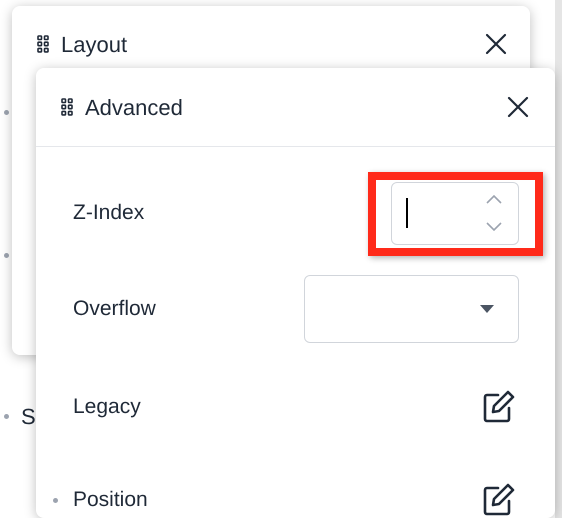 This screenshot has width=562, height=518. I want to click on field-label: Overflow, so click(114, 309).